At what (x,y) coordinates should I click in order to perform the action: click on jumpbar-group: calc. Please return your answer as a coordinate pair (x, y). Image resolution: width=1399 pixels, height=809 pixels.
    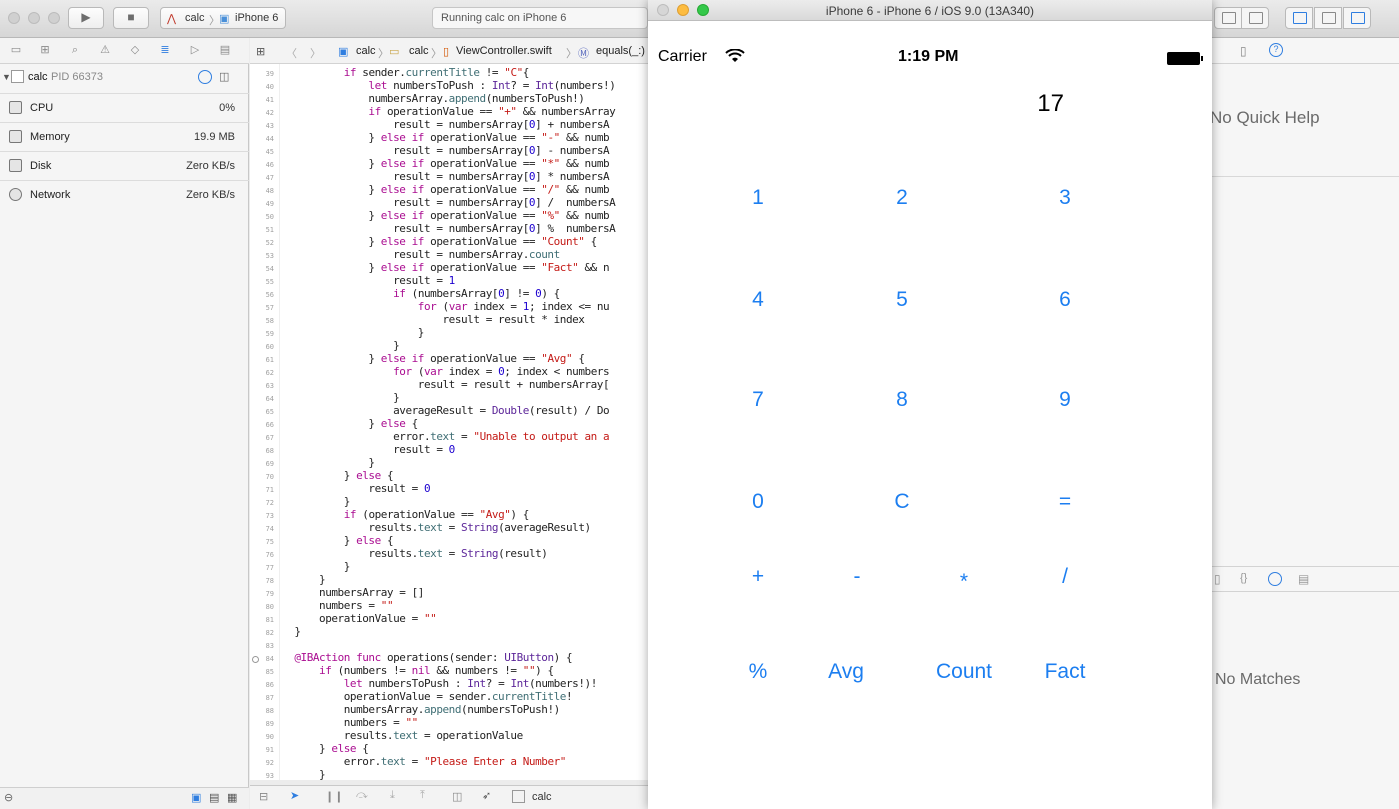
    Looking at the image, I should click on (419, 51).